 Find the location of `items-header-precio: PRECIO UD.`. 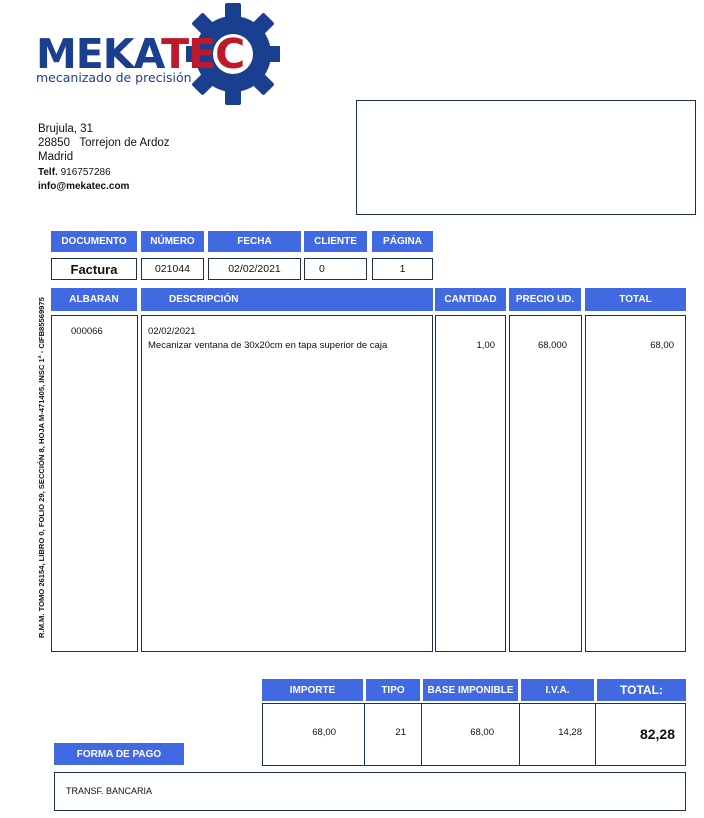

items-header-precio: PRECIO UD. is located at coordinates (545, 299).